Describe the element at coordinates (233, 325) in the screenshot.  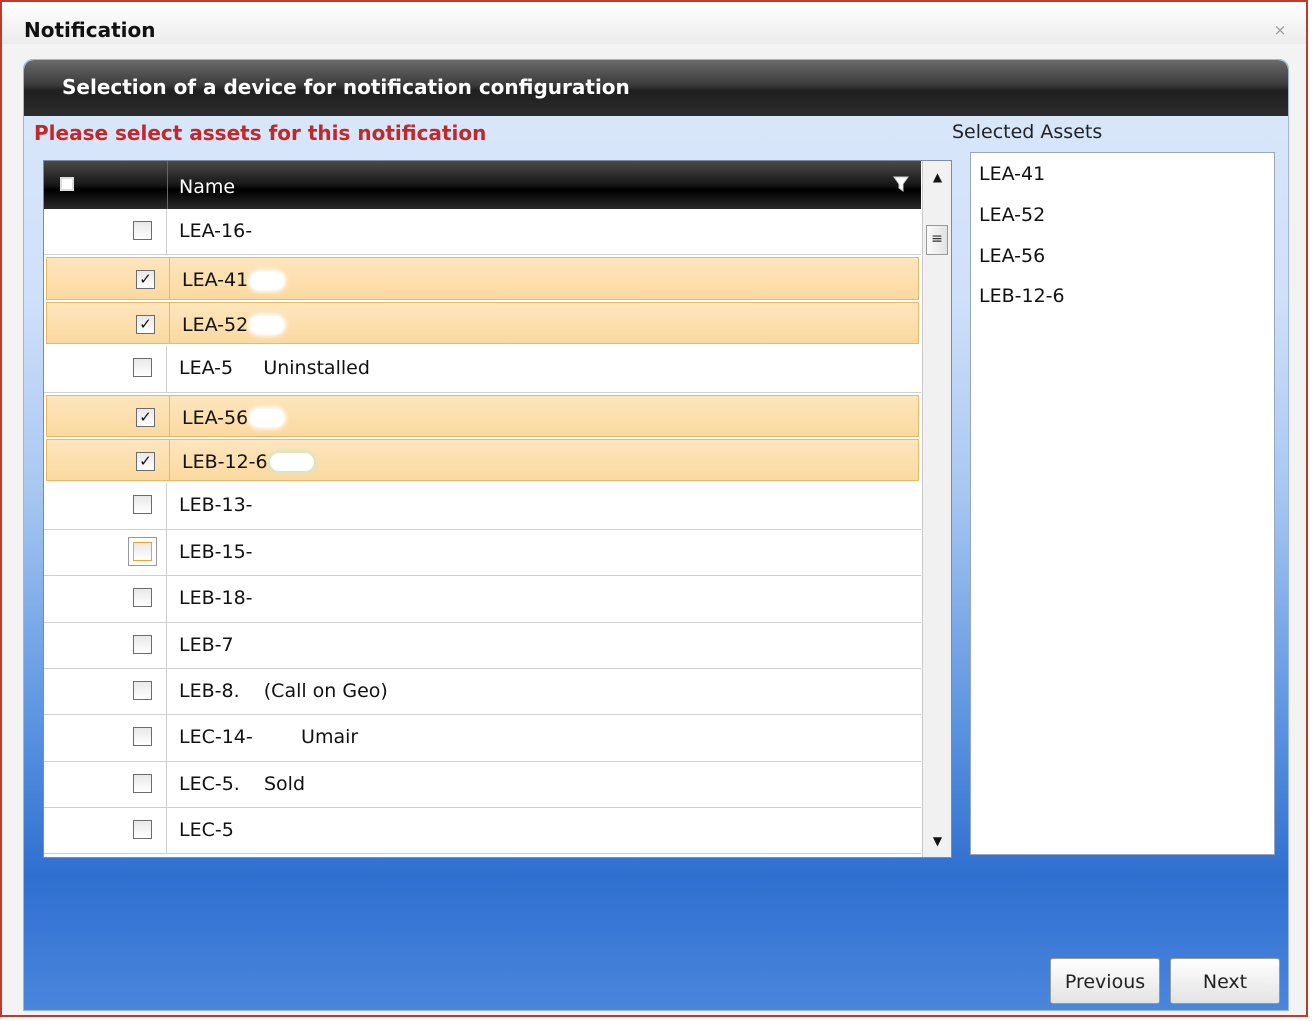
I see `asset-name: LEA-52` at that location.